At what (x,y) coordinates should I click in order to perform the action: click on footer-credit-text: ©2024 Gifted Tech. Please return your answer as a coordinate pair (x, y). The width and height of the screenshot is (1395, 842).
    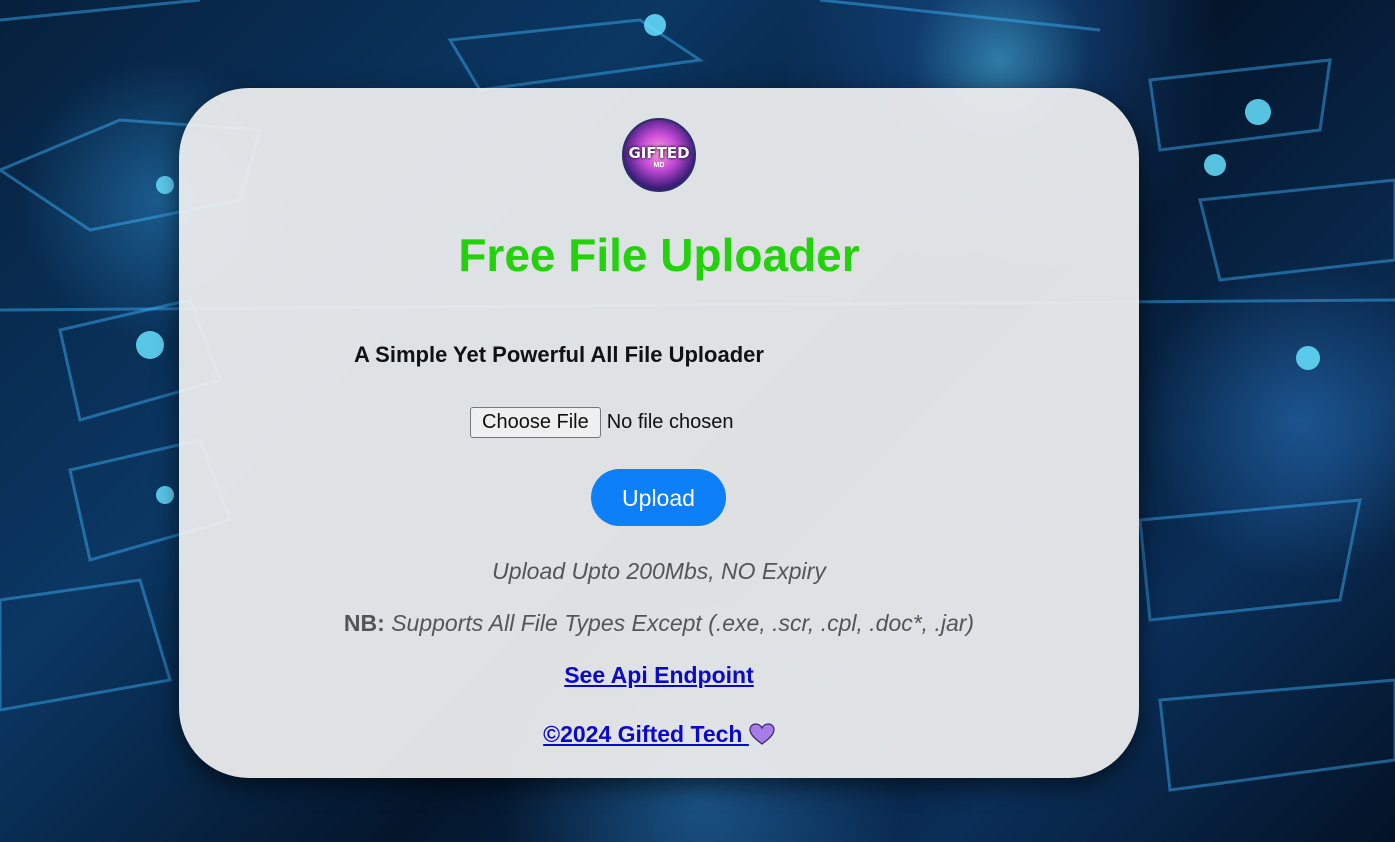
    Looking at the image, I should click on (643, 734).